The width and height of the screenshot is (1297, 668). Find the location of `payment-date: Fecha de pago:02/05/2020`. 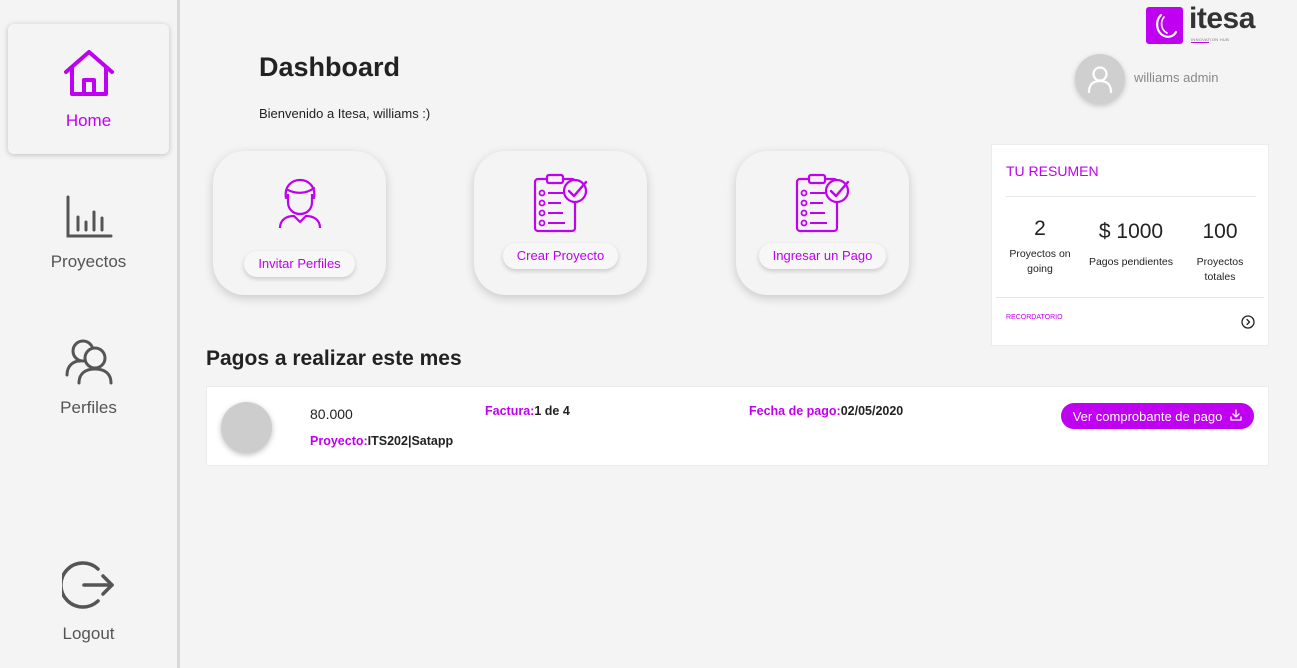

payment-date: Fecha de pago:02/05/2020 is located at coordinates (826, 411).